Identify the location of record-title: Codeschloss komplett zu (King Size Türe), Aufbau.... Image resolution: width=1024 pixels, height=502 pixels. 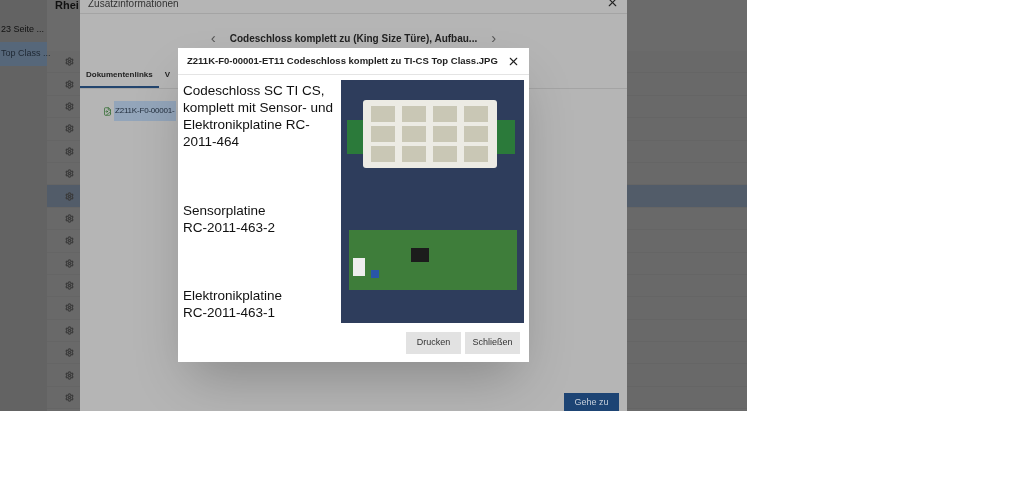
(353, 38).